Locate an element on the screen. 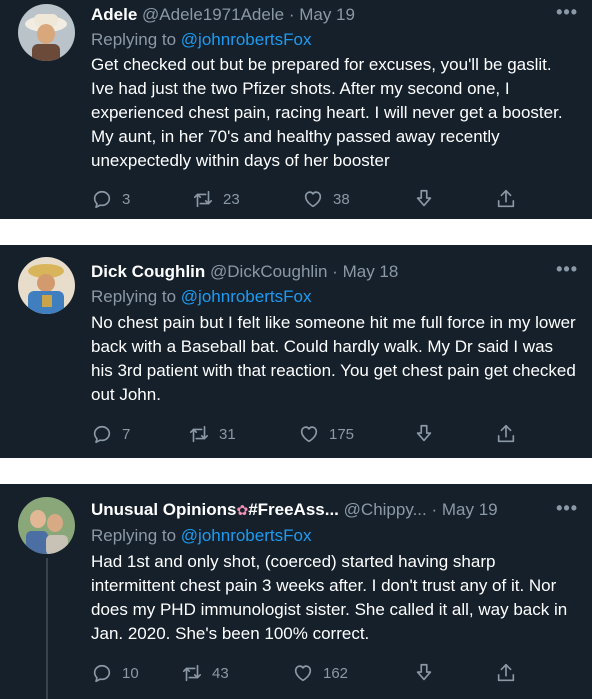 The image size is (592, 699). reply-count: 10 is located at coordinates (130, 673).